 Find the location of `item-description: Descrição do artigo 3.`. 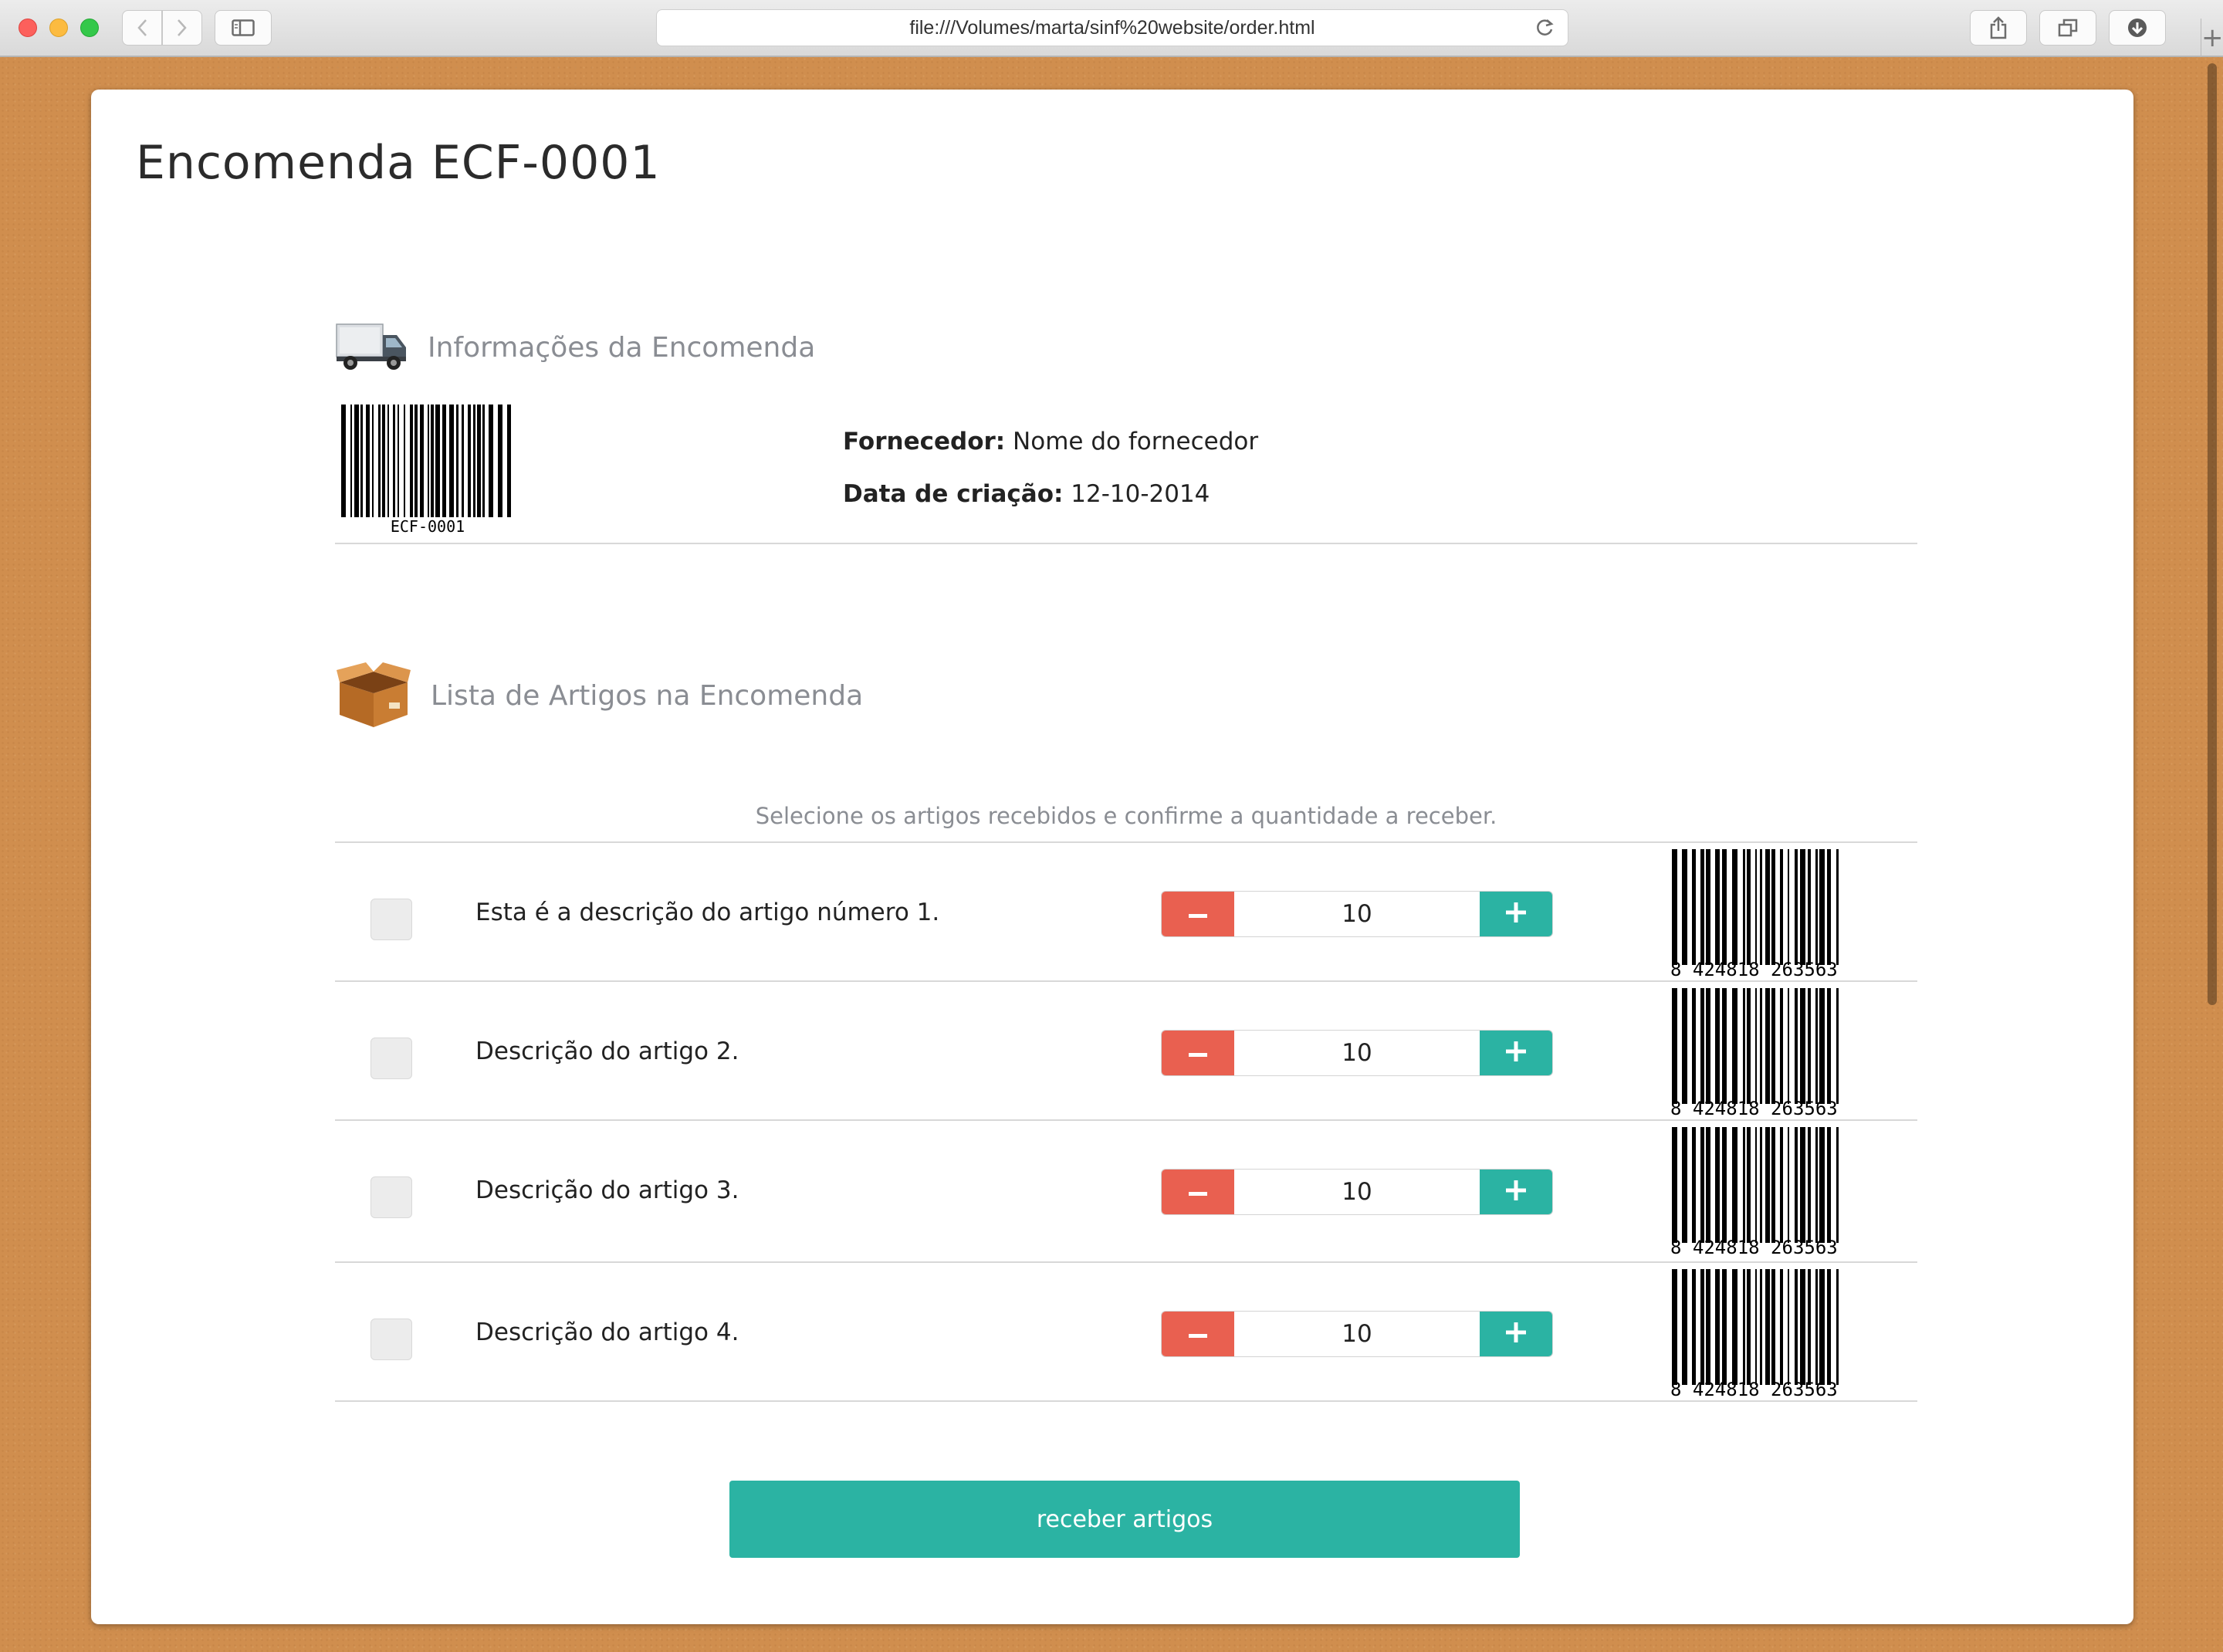

item-description: Descrição do artigo 3. is located at coordinates (607, 1190).